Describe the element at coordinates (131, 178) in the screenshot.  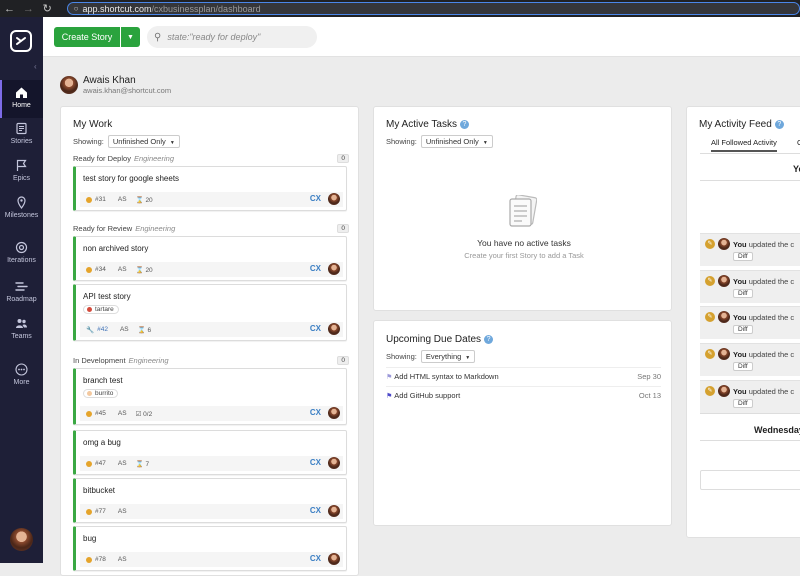
I see `story-title: test story for google sheets` at that location.